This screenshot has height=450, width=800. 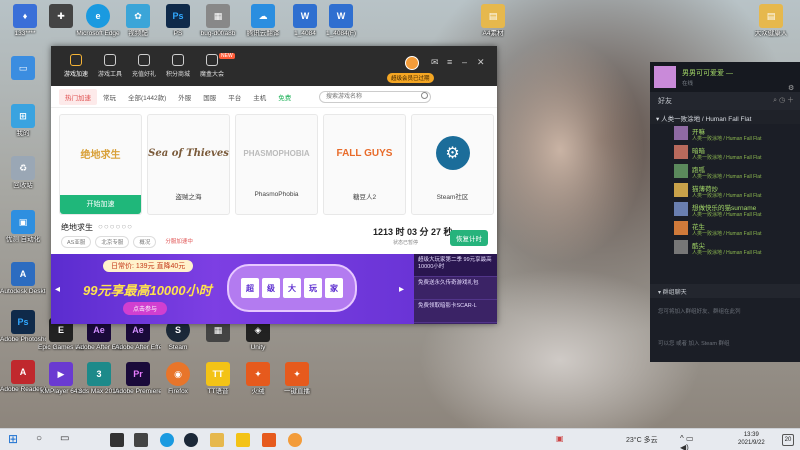 What do you see at coordinates (401, 289) in the screenshot?
I see `banner-next-icon: ▸` at bounding box center [401, 289].